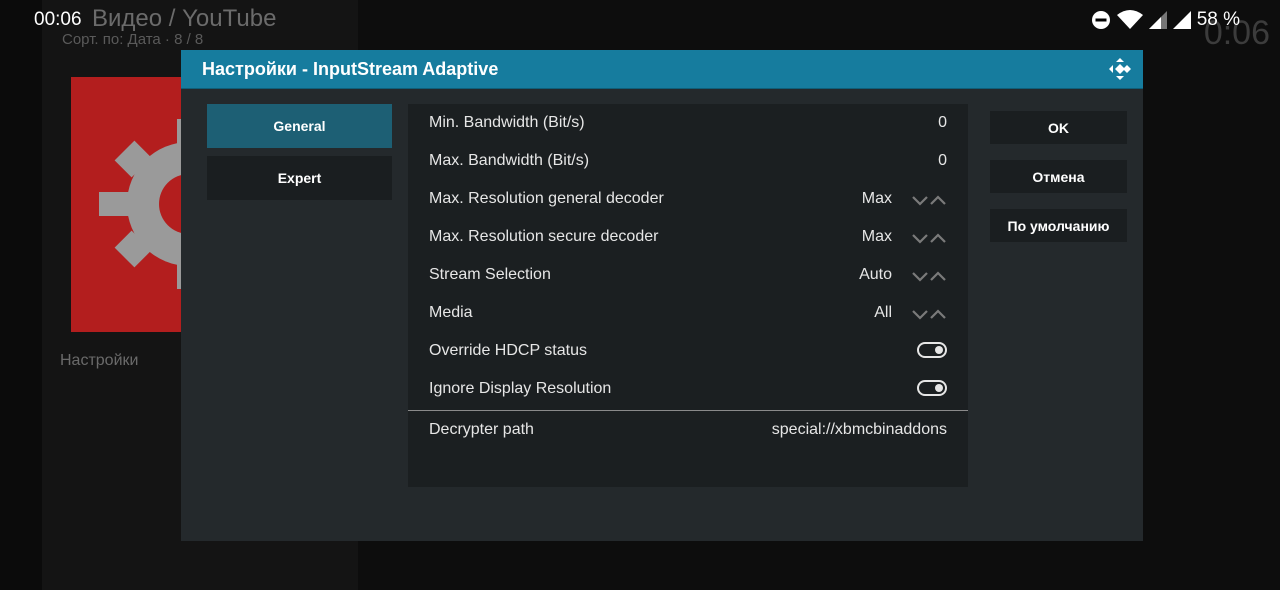  Describe the element at coordinates (184, 18) in the screenshot. I see `background-title: Видео / YouTube` at that location.